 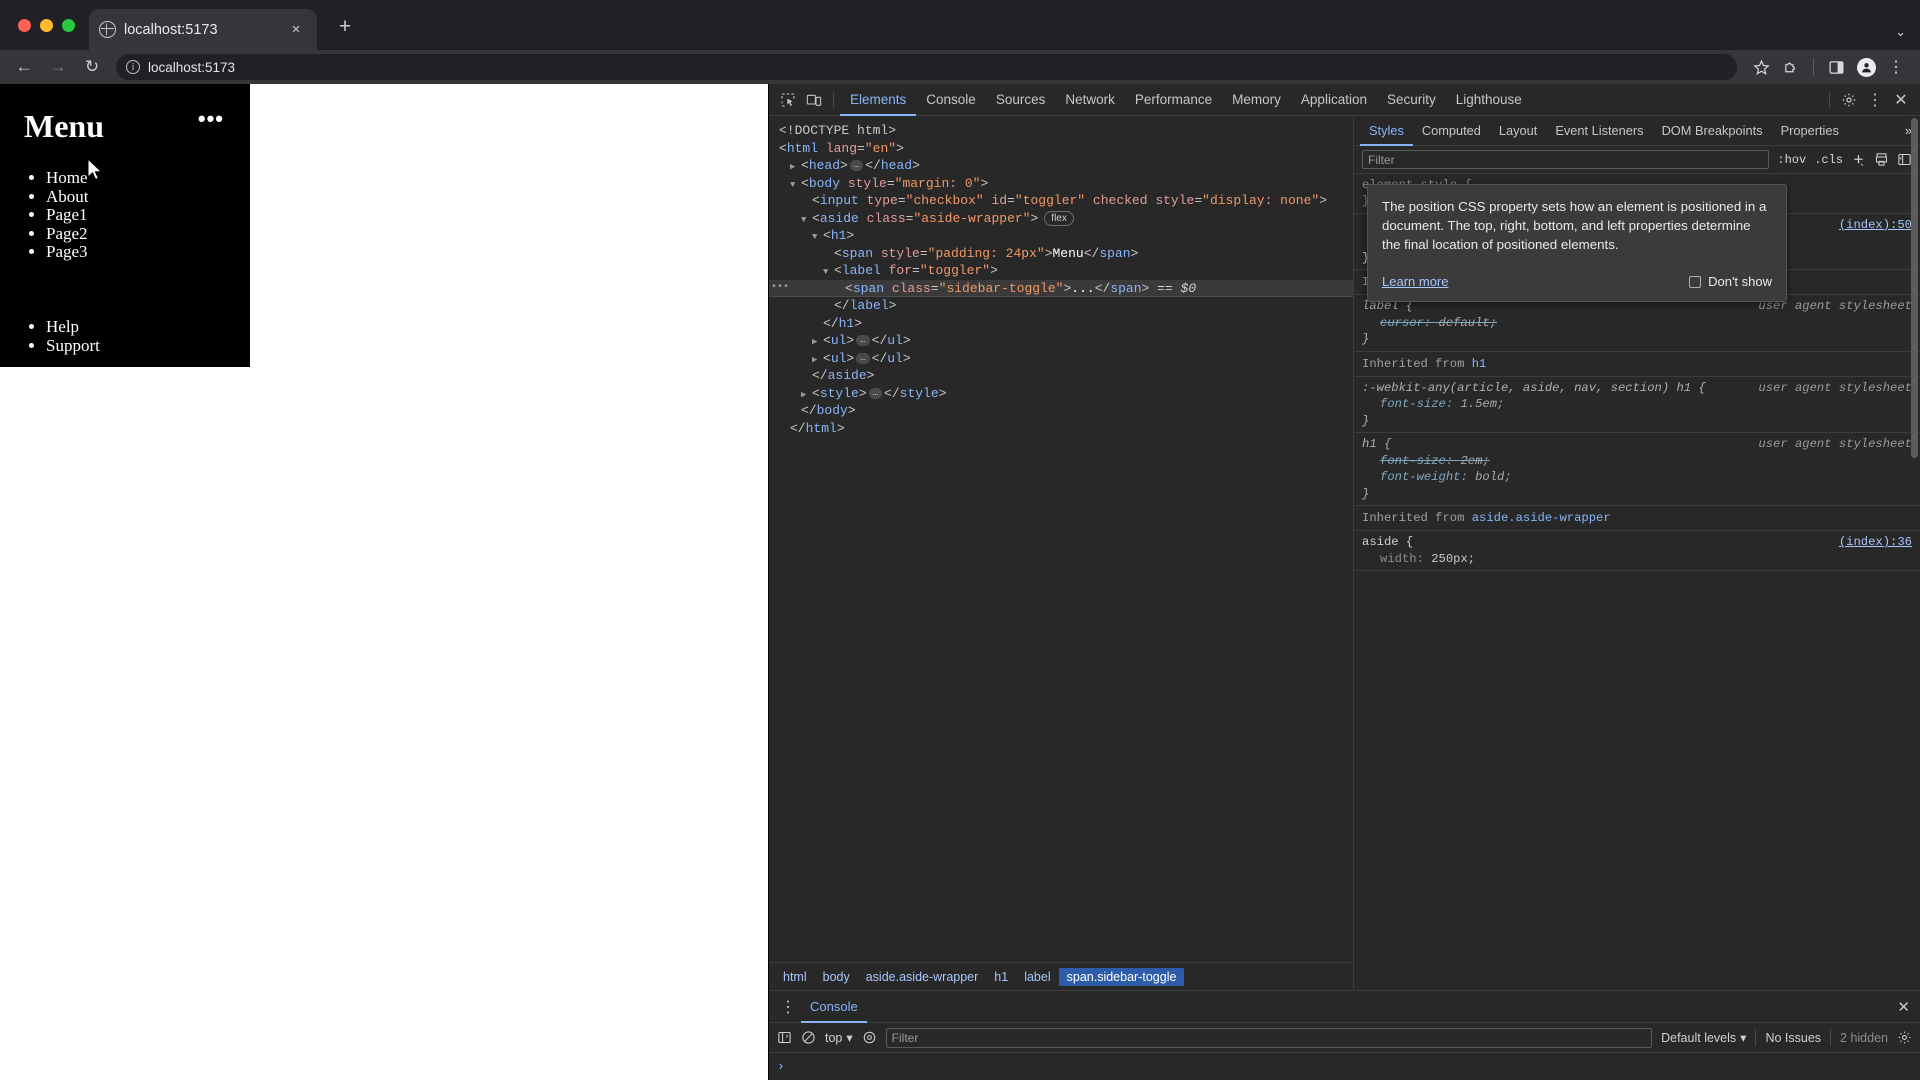 What do you see at coordinates (1566, 159) in the screenshot?
I see `styles-filter-input: Filter` at bounding box center [1566, 159].